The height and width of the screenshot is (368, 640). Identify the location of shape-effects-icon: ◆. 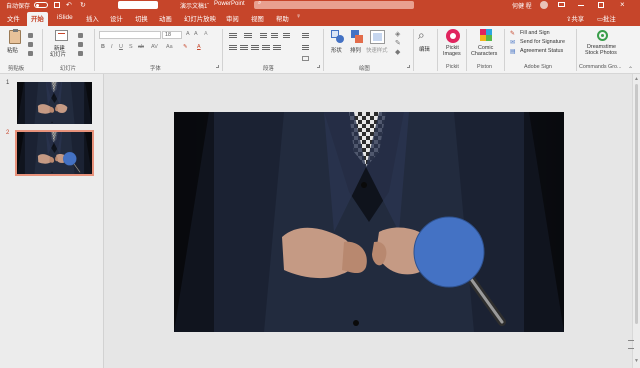
(397, 52).